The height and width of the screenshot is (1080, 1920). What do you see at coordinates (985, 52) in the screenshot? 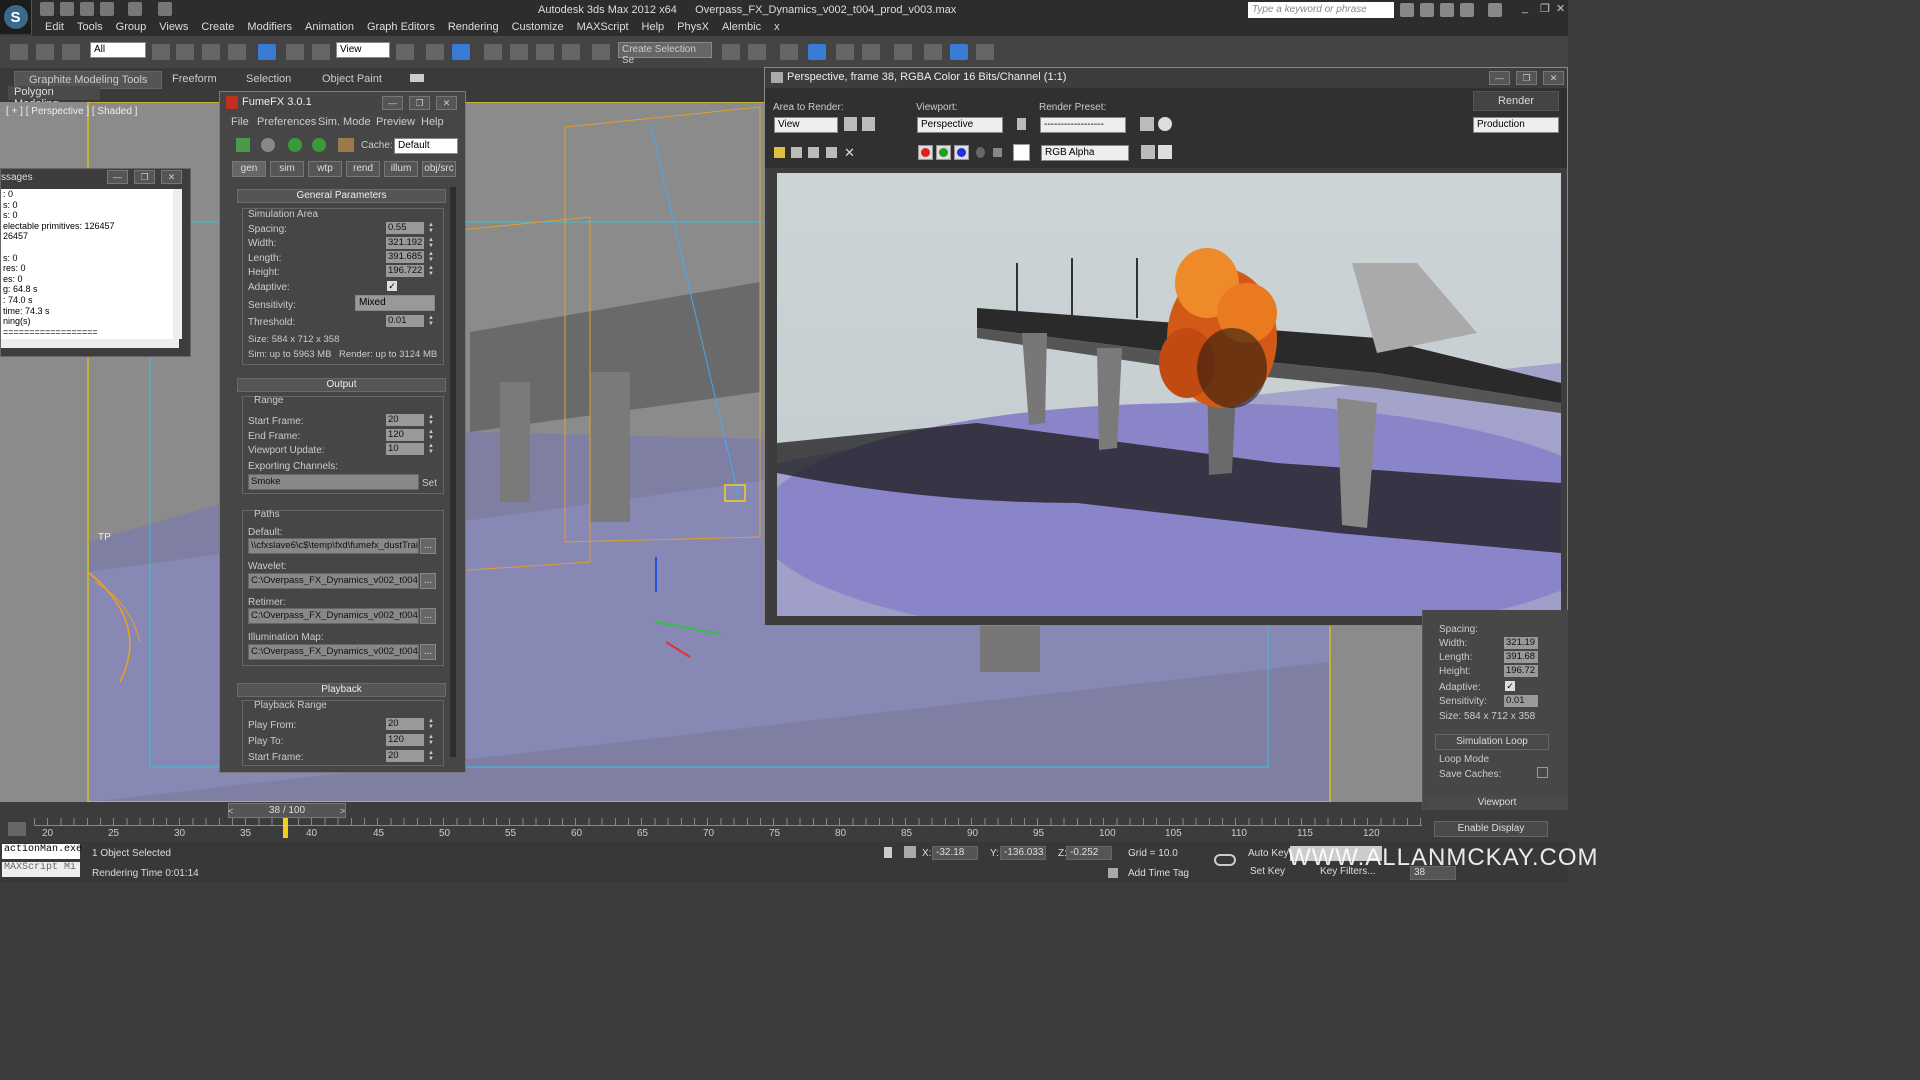
I see `render-production-icon` at bounding box center [985, 52].